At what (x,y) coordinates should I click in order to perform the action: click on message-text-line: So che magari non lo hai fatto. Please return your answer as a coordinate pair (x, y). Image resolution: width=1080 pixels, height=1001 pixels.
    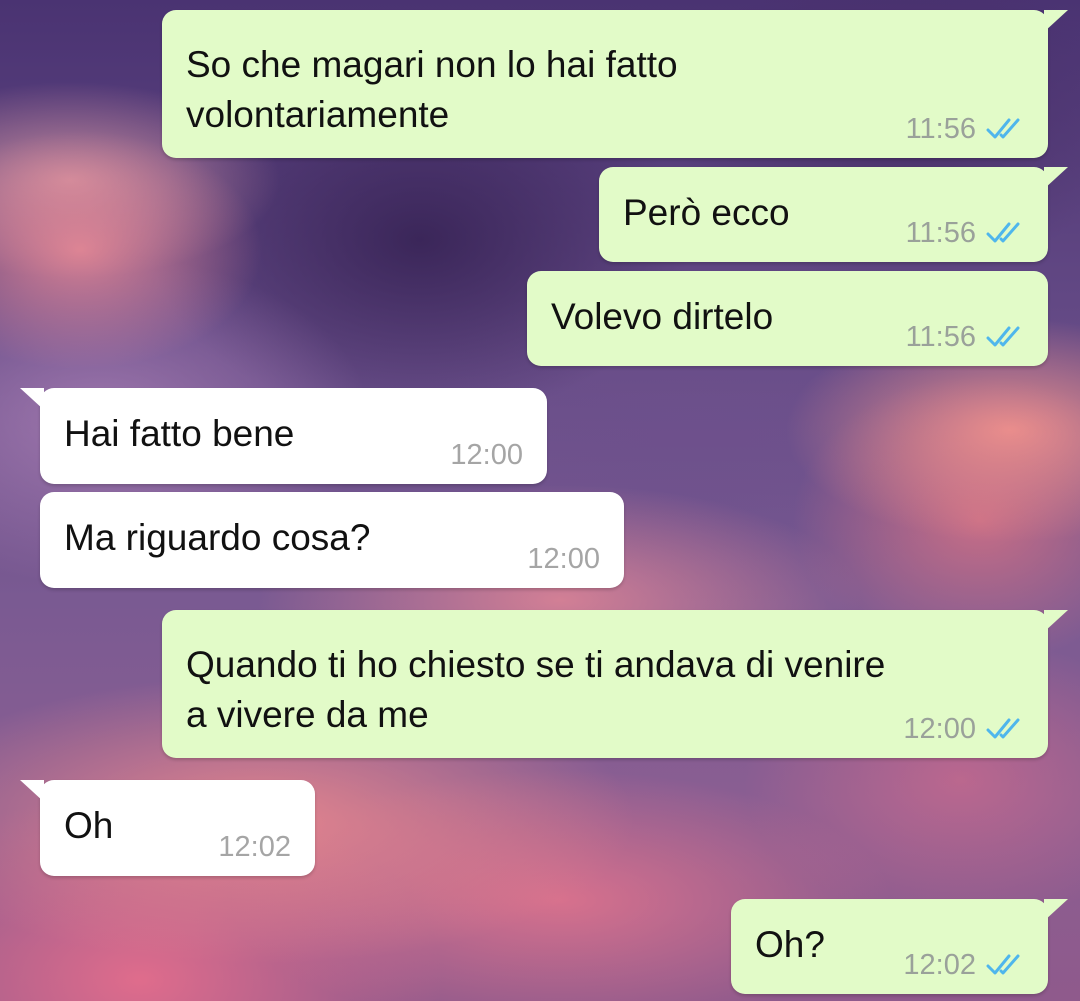
    Looking at the image, I should click on (432, 64).